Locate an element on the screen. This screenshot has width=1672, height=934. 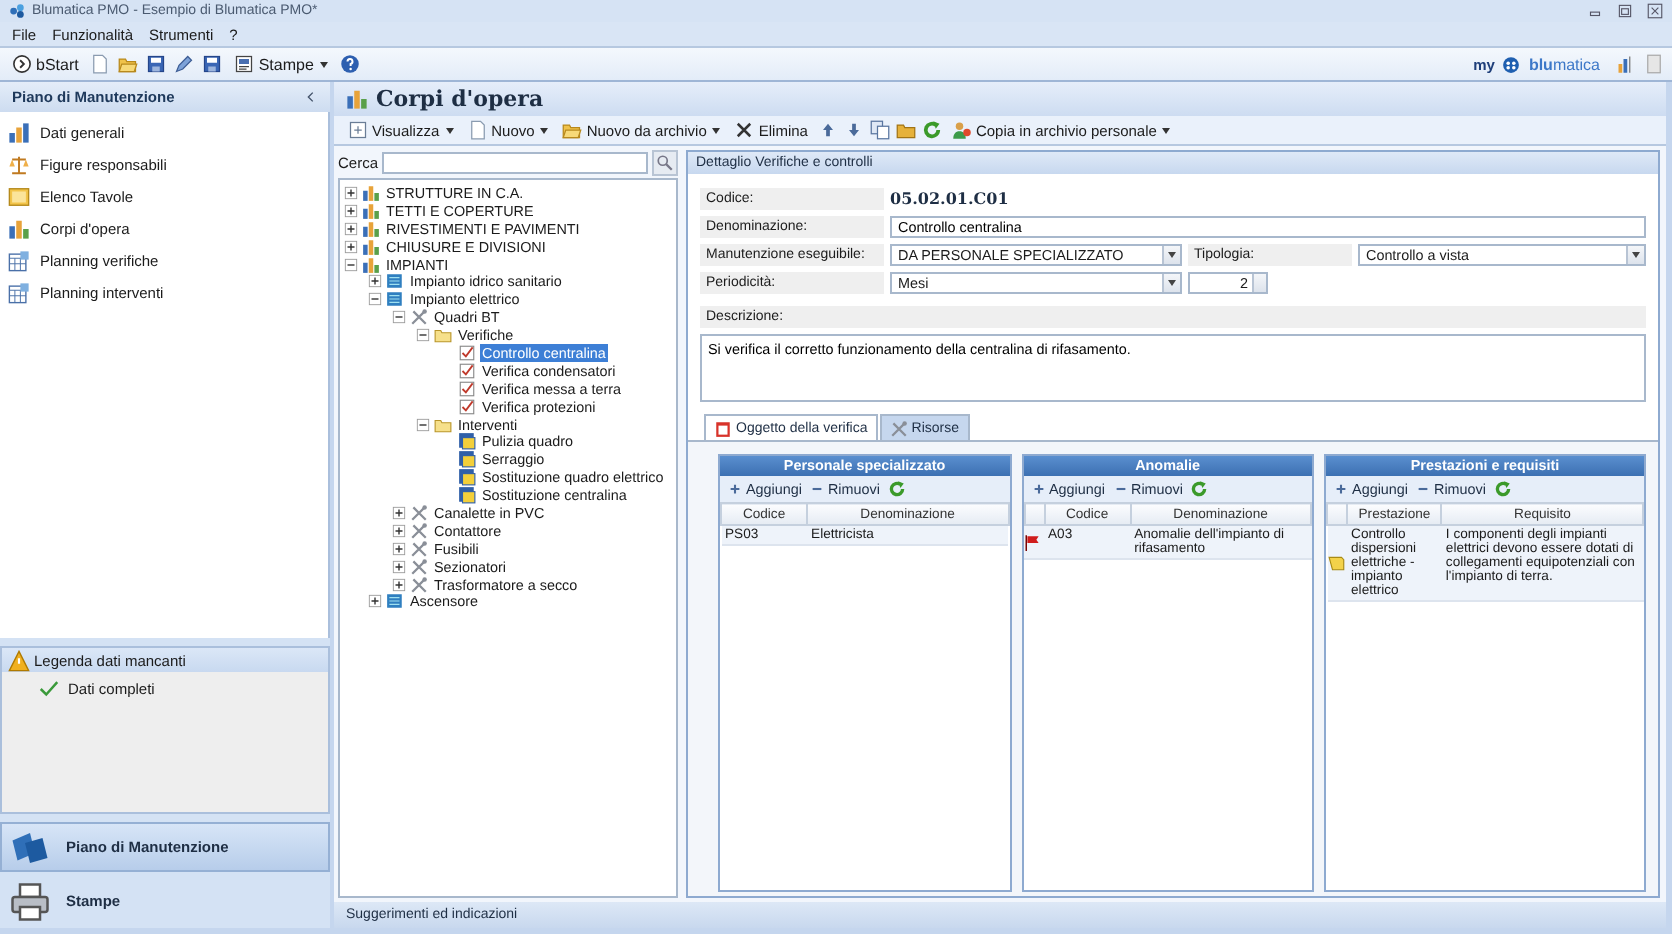
brand-name: blumatica is located at coordinates (1564, 64).